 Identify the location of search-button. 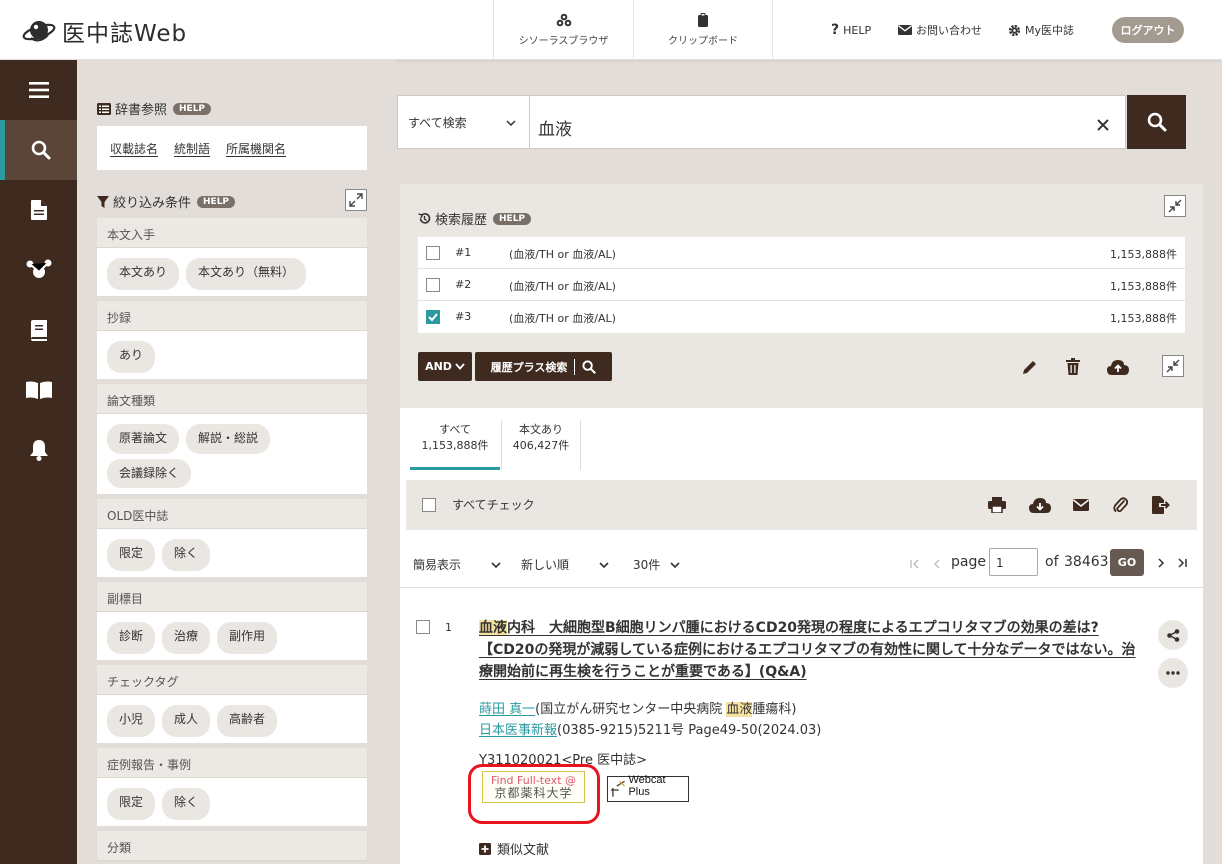
(1156, 122).